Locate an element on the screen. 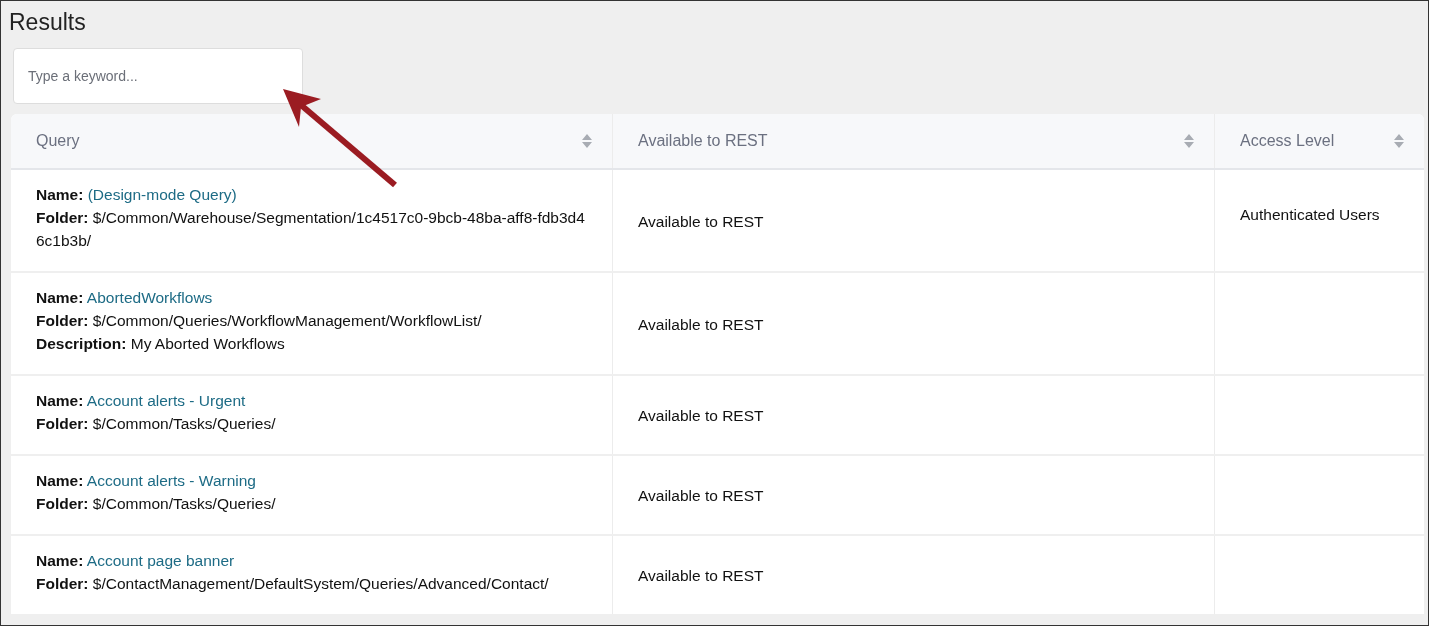  query-link: Account alerts - Warning is located at coordinates (171, 480).